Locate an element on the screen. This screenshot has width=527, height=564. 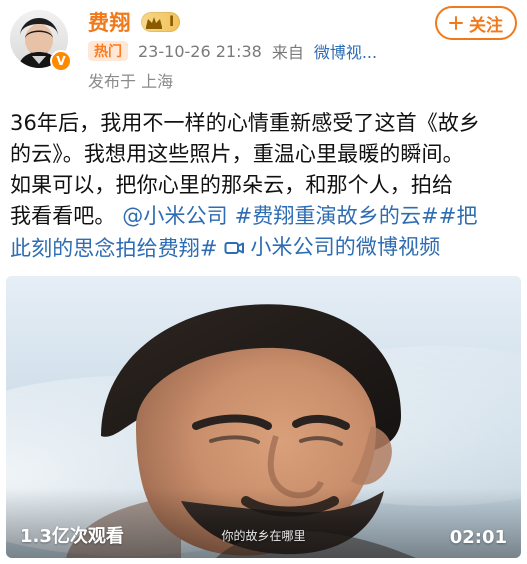
video-link-label: 小米公司的微博视频 is located at coordinates (345, 247).